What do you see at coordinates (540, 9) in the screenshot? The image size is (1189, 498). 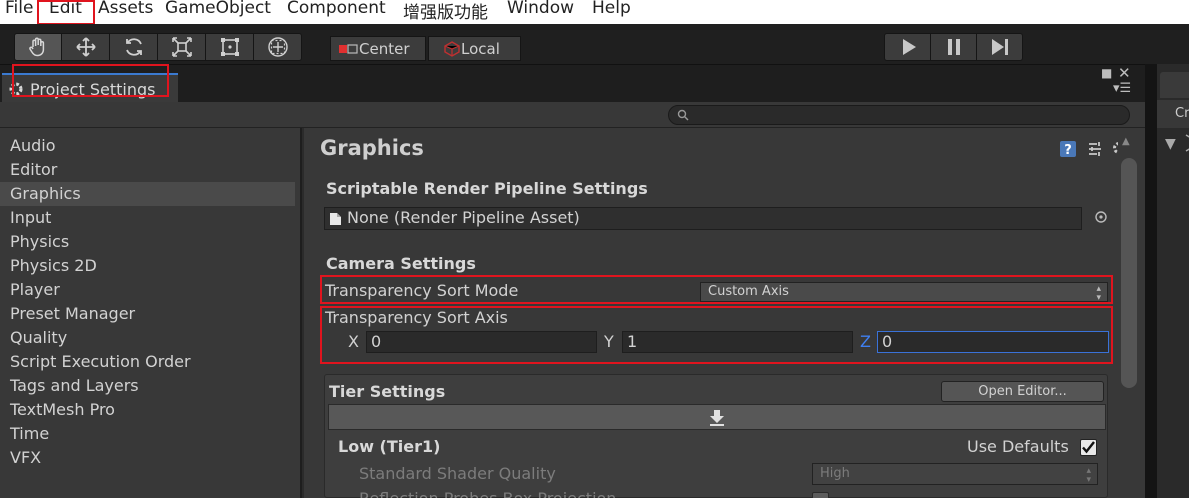 I see `menu-window: Window` at bounding box center [540, 9].